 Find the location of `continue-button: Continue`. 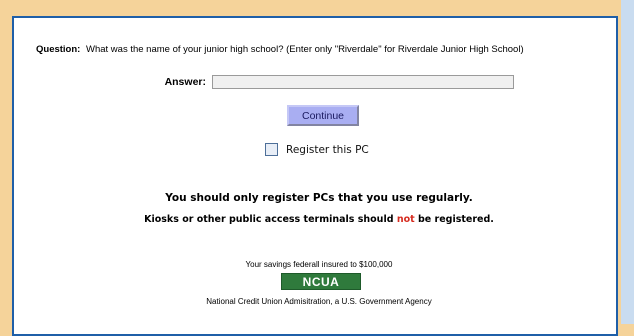

continue-button: Continue is located at coordinates (323, 115).